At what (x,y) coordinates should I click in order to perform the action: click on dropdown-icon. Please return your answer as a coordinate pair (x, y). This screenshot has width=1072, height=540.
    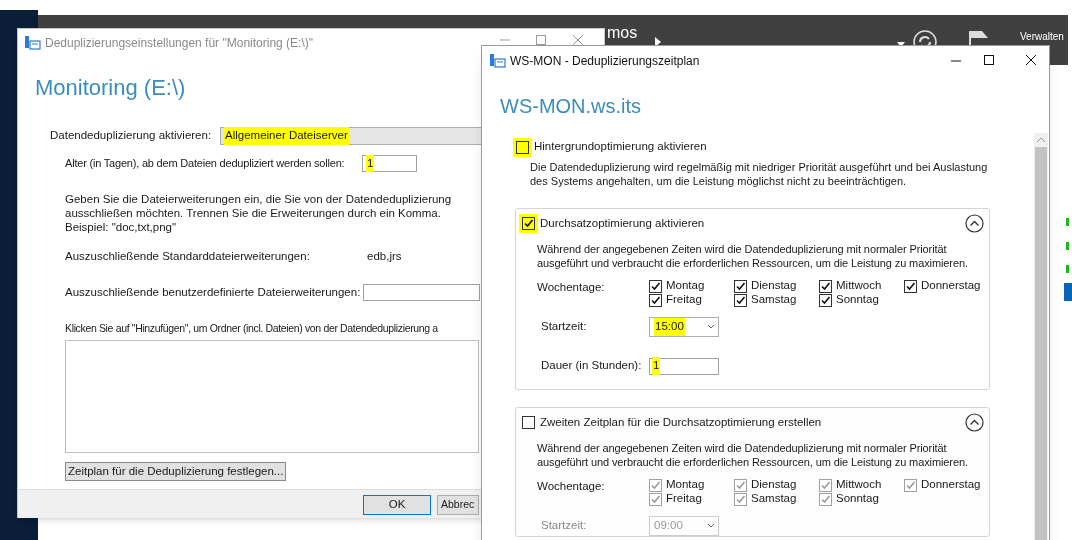
    Looking at the image, I should click on (901, 44).